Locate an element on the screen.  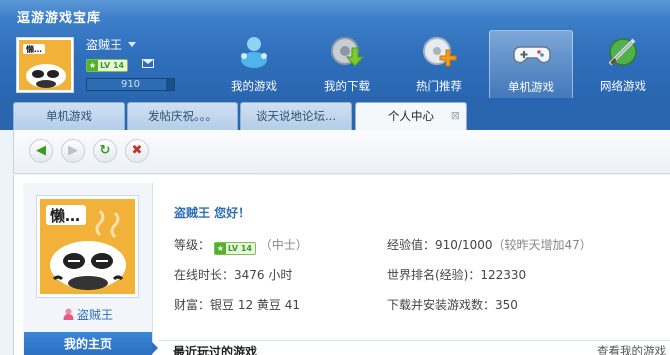
downloaded-games-count: 下载并安装游戏数：350 is located at coordinates (452, 305).